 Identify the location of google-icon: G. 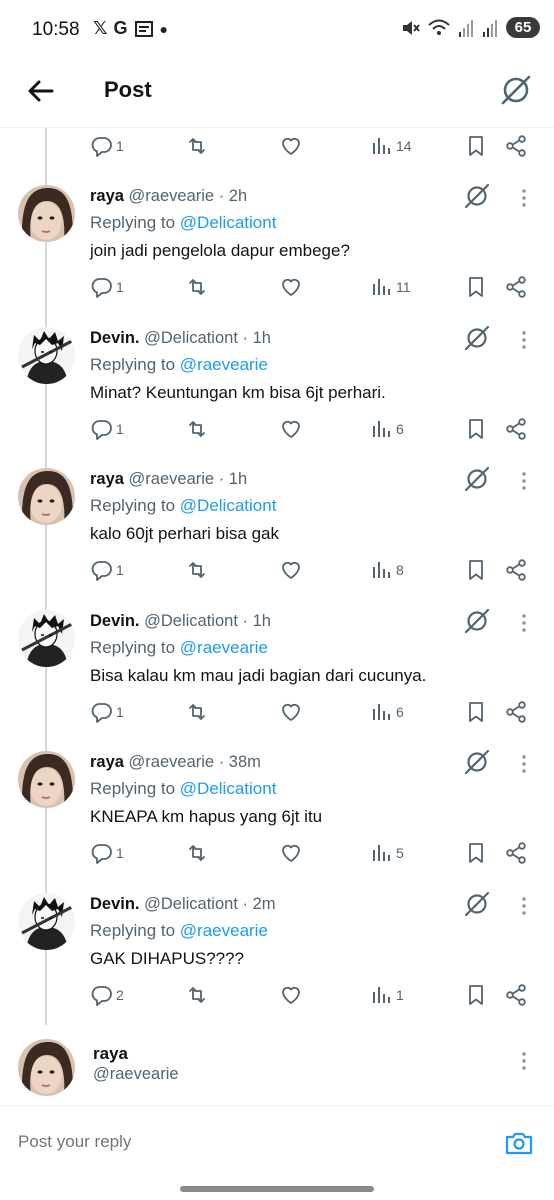
(120, 28).